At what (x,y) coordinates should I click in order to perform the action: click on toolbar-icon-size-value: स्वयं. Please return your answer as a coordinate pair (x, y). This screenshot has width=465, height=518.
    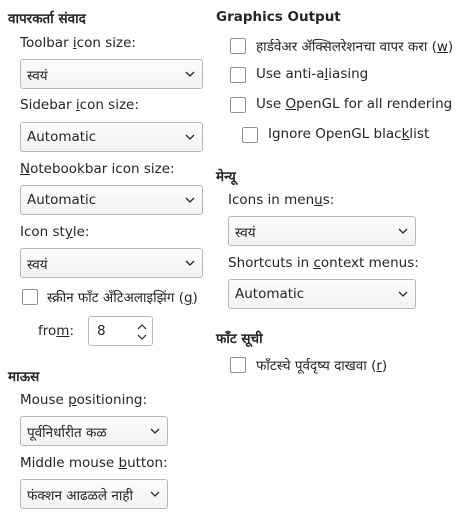
    Looking at the image, I should click on (37, 76).